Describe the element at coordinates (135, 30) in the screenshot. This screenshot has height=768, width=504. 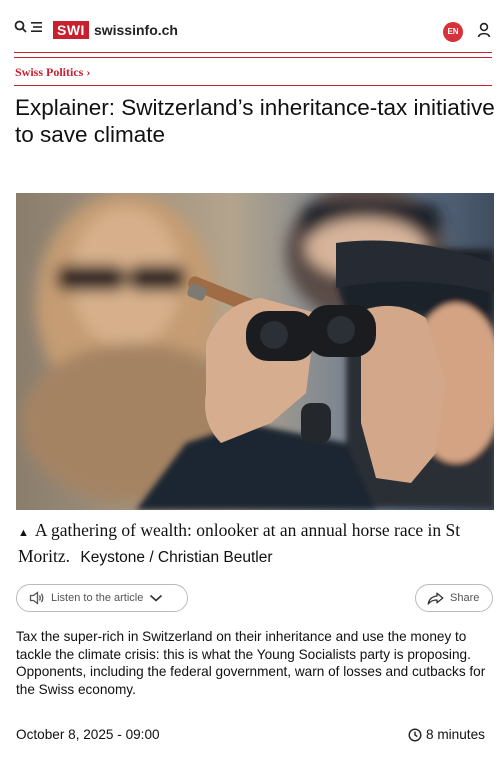
I see `logo-text: swissinfo.ch` at that location.